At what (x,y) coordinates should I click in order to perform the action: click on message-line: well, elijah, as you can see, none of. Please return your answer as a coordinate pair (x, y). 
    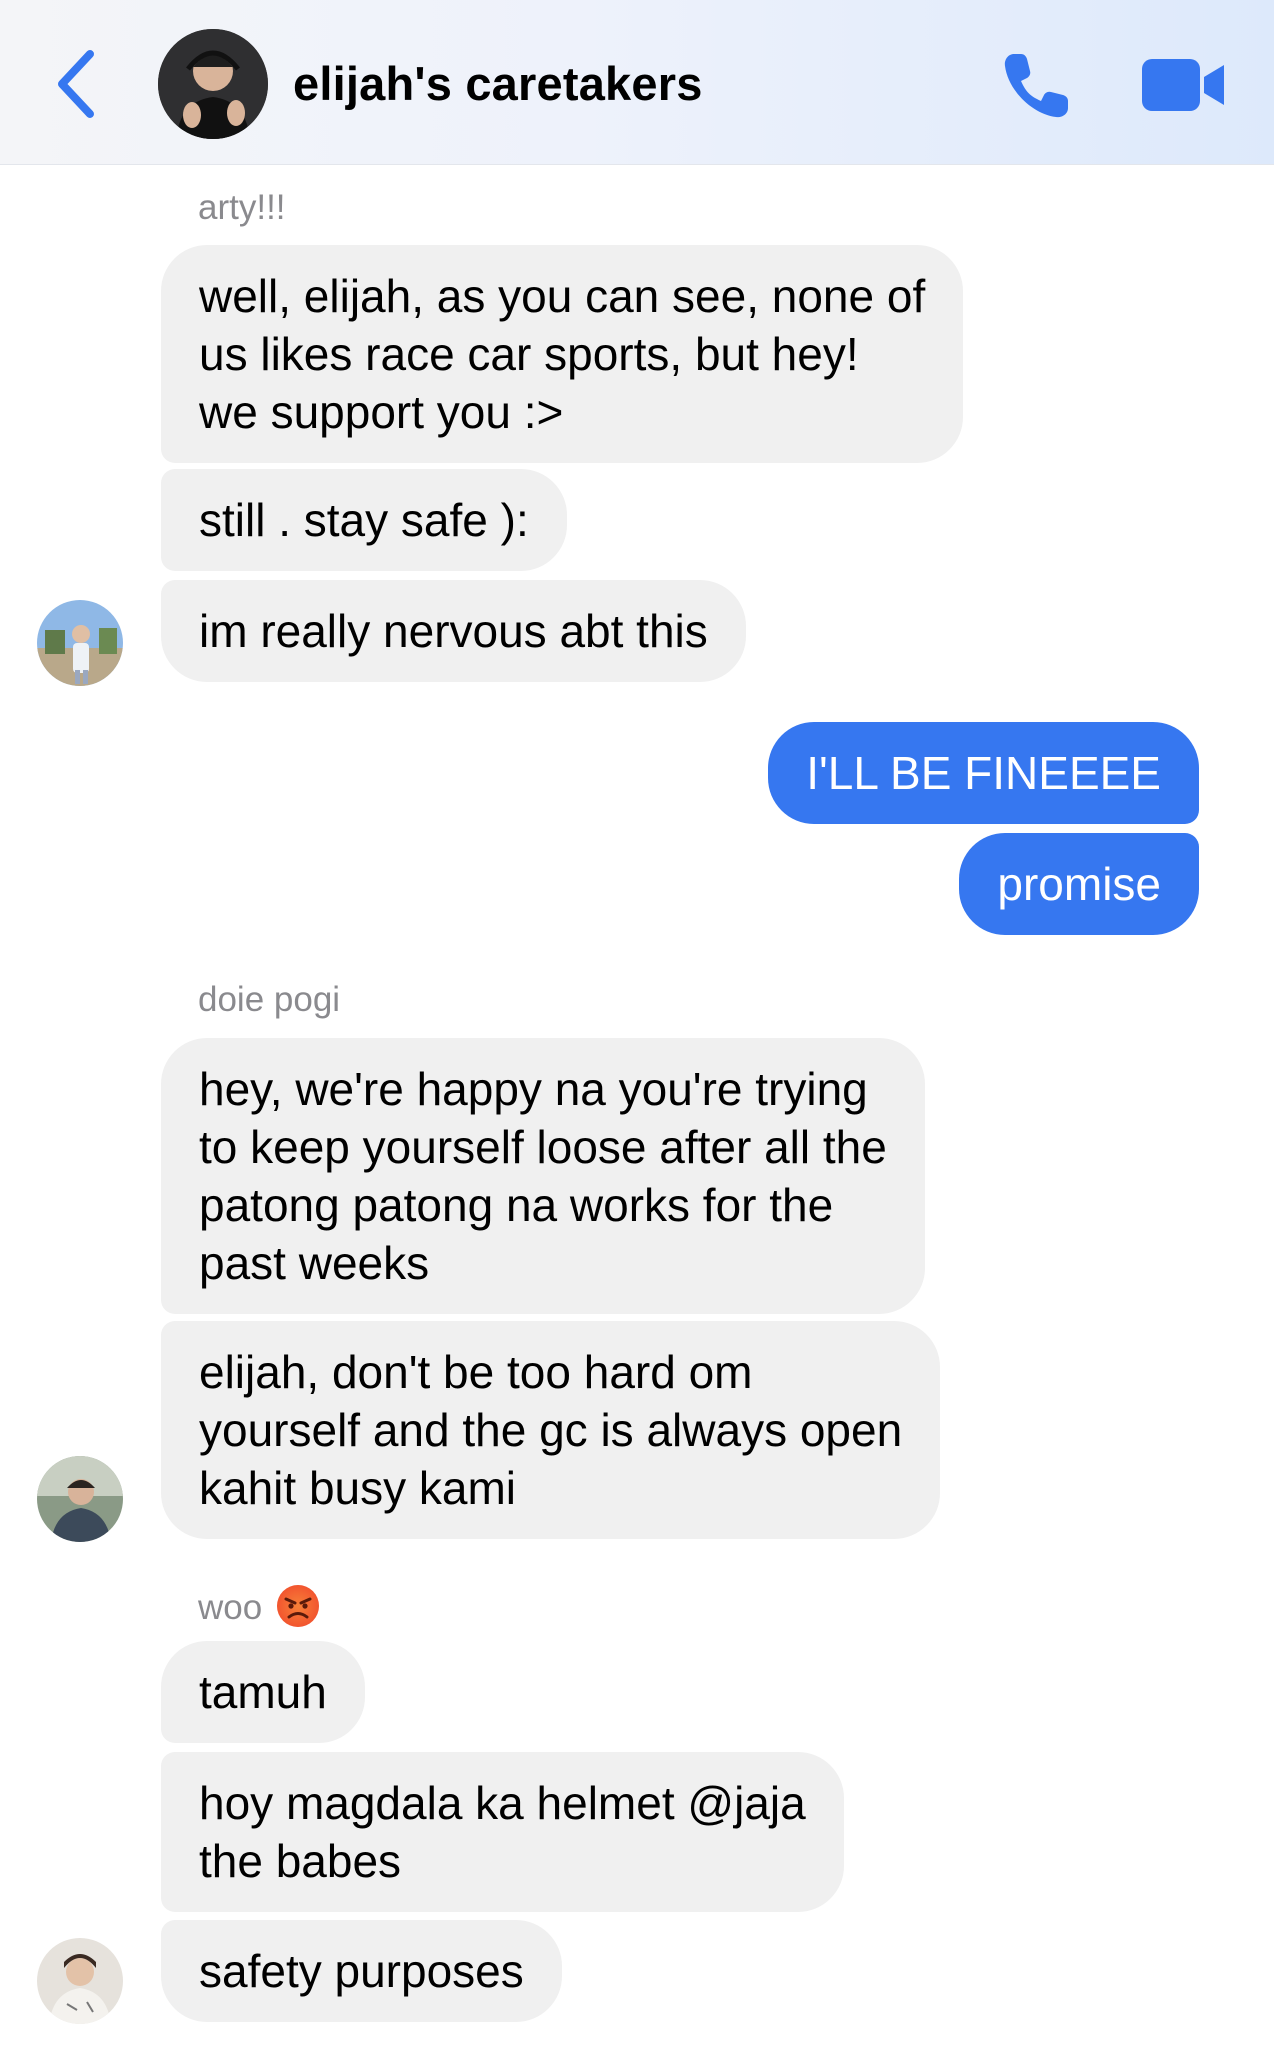
    Looking at the image, I should click on (562, 296).